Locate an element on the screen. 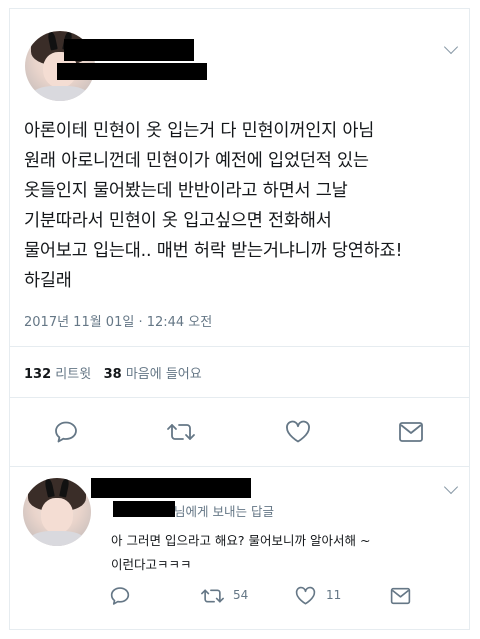 This screenshot has width=480, height=639. retweet-count: 132 is located at coordinates (37, 374).